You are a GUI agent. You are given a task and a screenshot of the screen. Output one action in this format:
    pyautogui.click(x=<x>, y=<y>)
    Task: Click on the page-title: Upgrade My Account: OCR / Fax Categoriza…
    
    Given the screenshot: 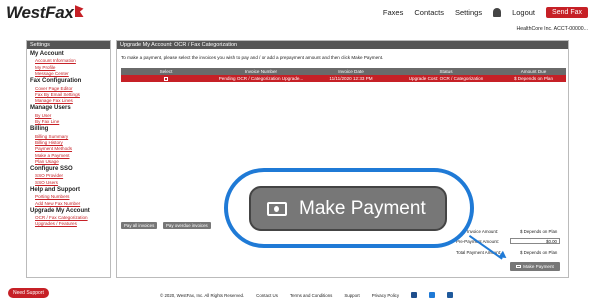 What is the action you would take?
    pyautogui.click(x=342, y=45)
    